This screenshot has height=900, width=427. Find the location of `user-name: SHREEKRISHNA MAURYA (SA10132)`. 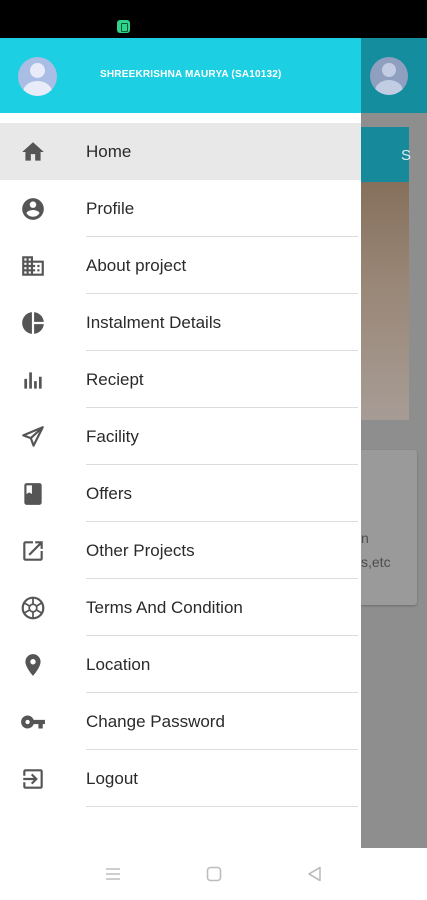

user-name: SHREEKRISHNA MAURYA (SA10132) is located at coordinates (191, 74).